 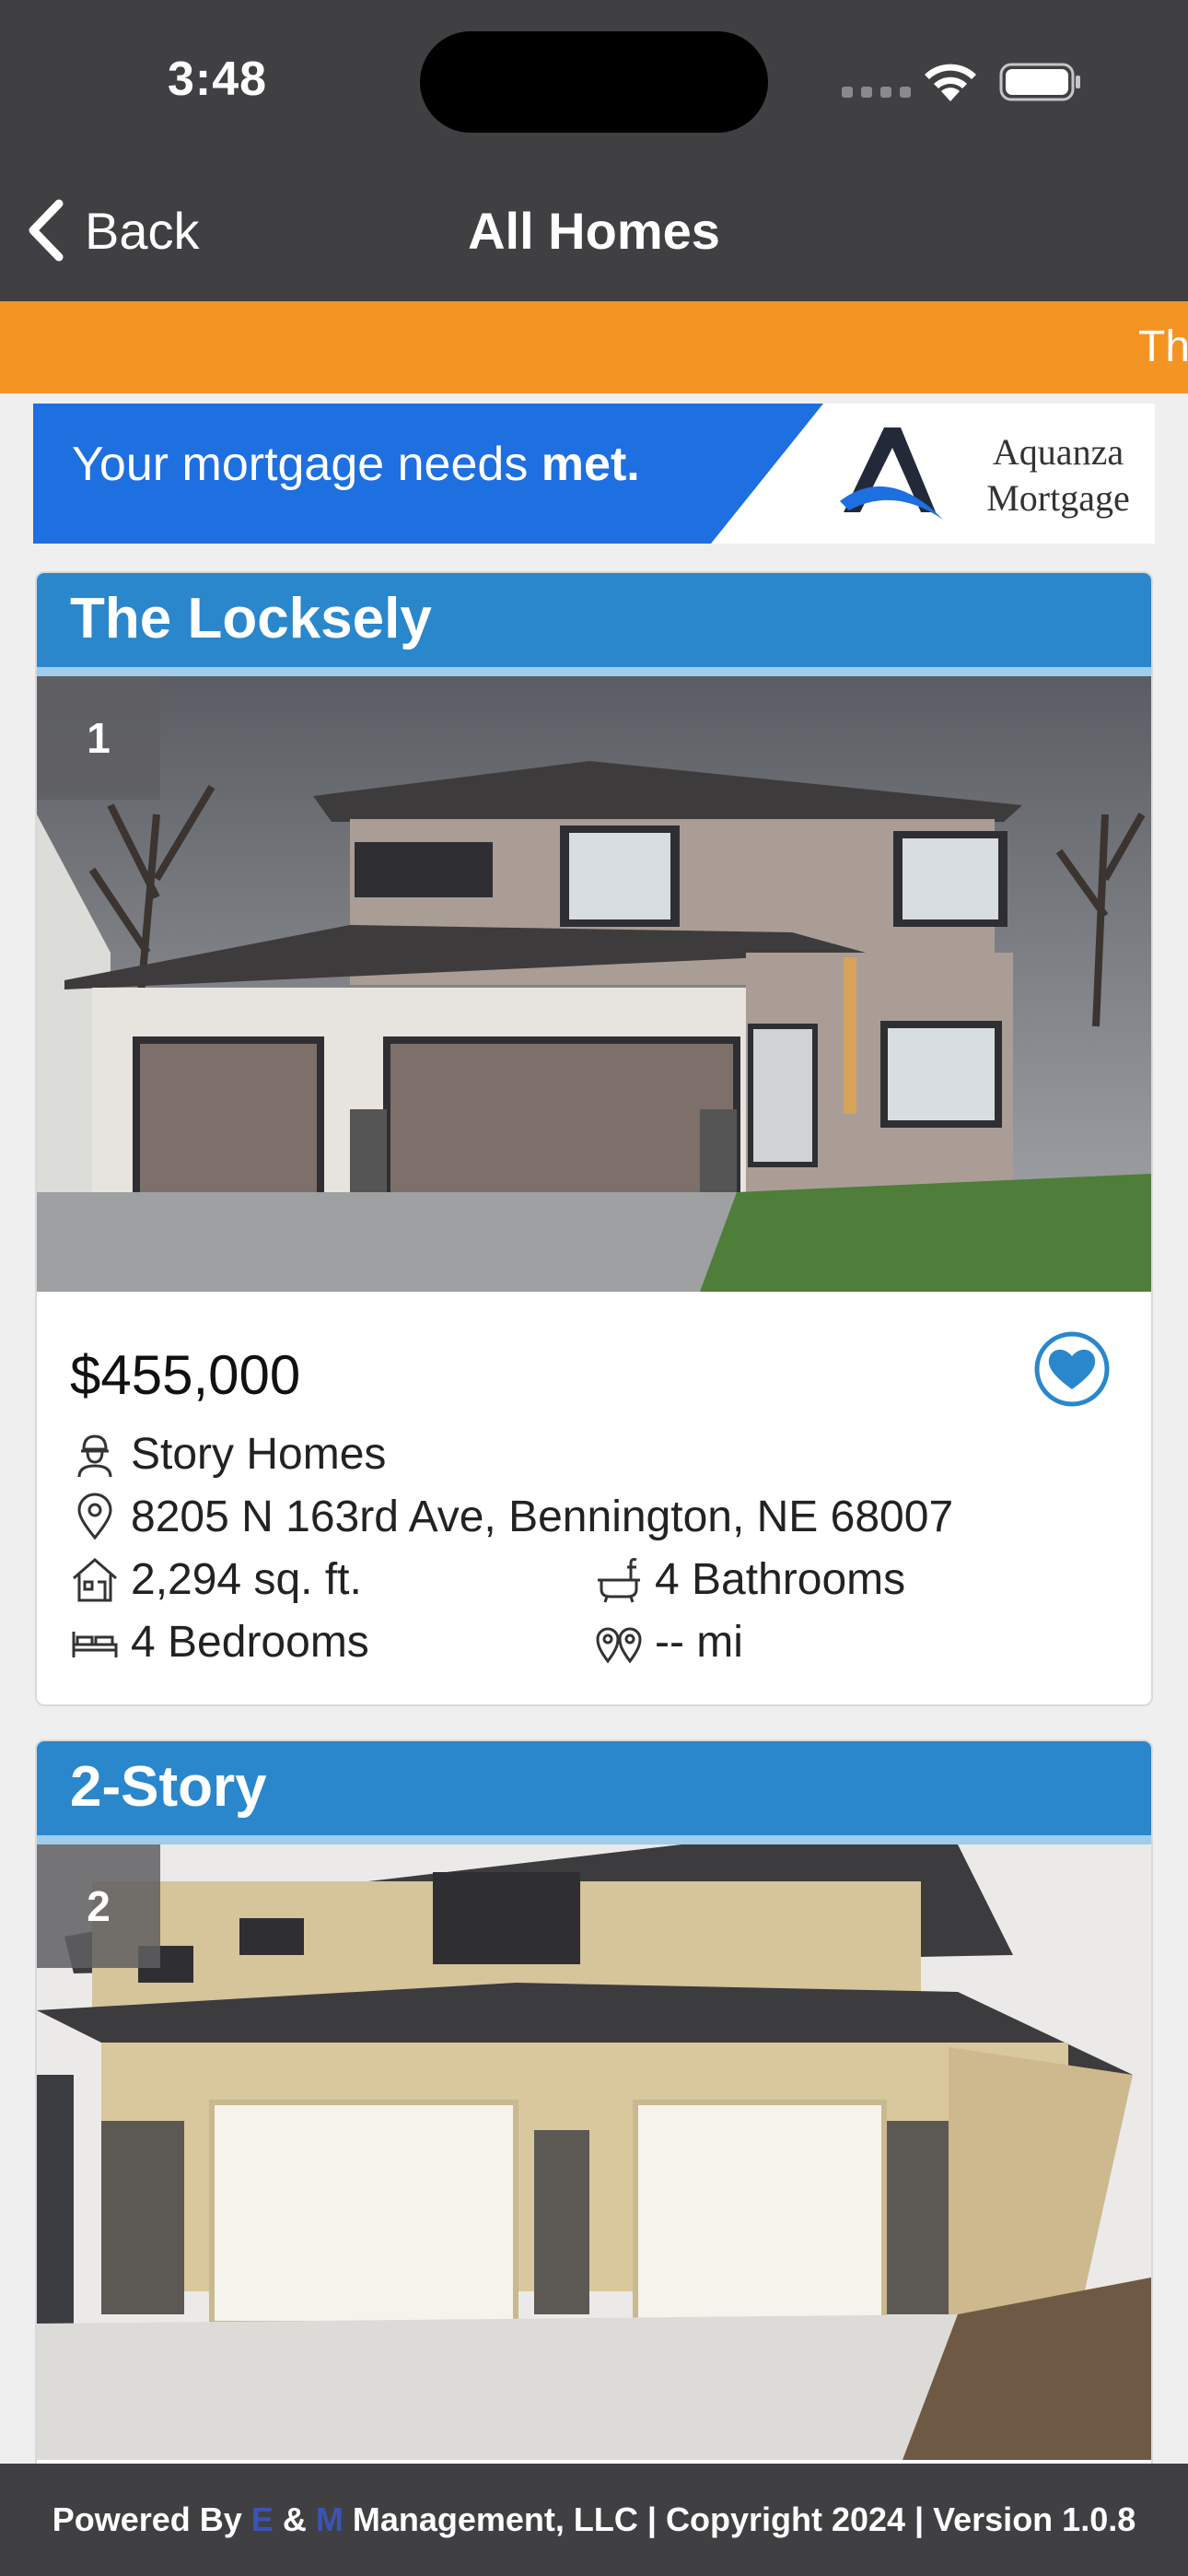 What do you see at coordinates (259, 1454) in the screenshot?
I see `builder-name: Story Homes` at bounding box center [259, 1454].